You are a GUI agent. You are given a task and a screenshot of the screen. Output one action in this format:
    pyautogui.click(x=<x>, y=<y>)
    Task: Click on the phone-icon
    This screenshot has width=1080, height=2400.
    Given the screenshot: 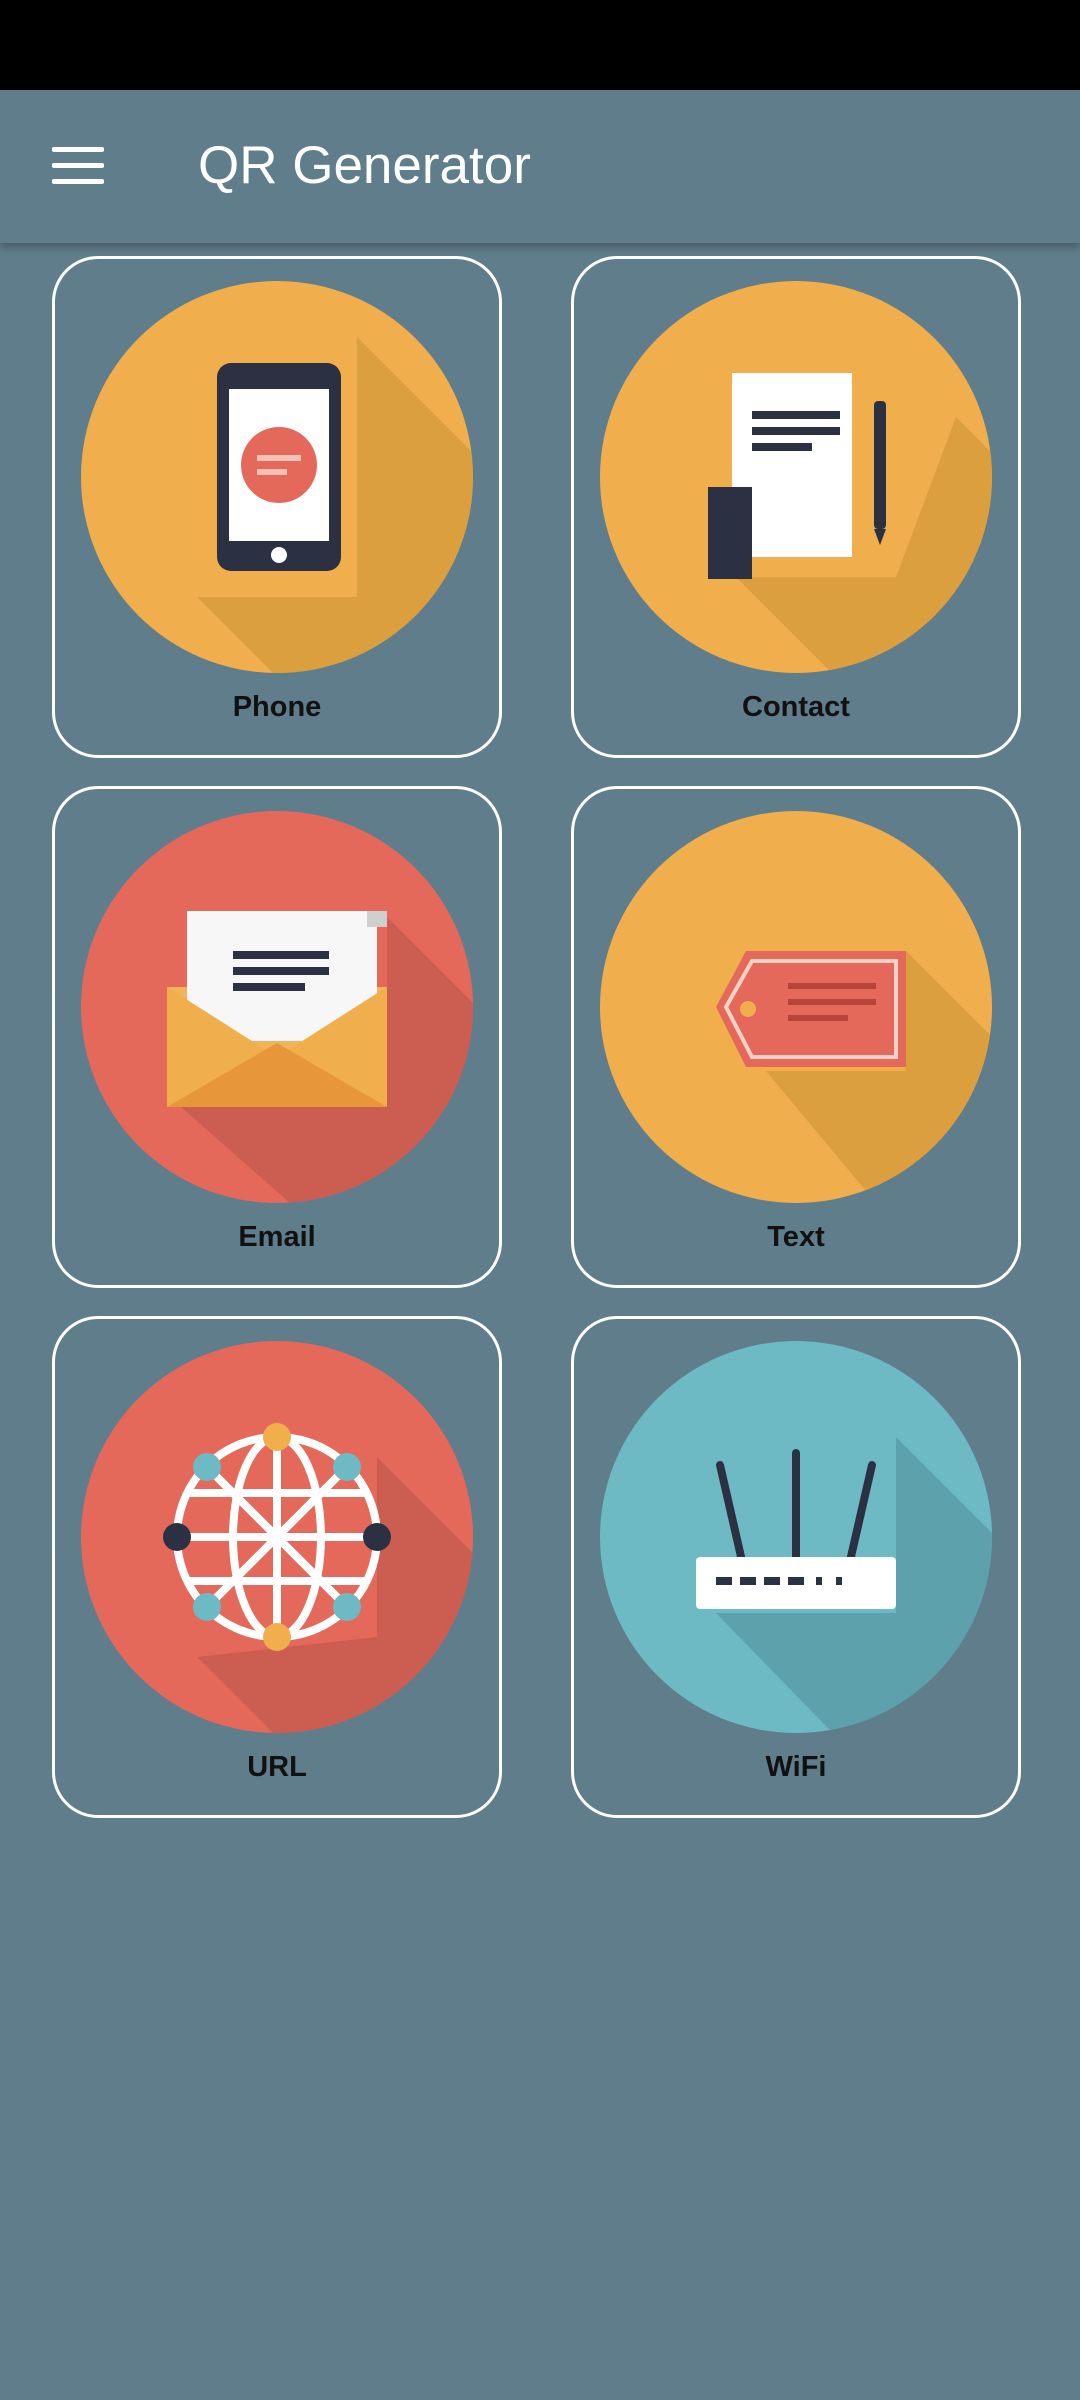 What is the action you would take?
    pyautogui.click(x=277, y=477)
    